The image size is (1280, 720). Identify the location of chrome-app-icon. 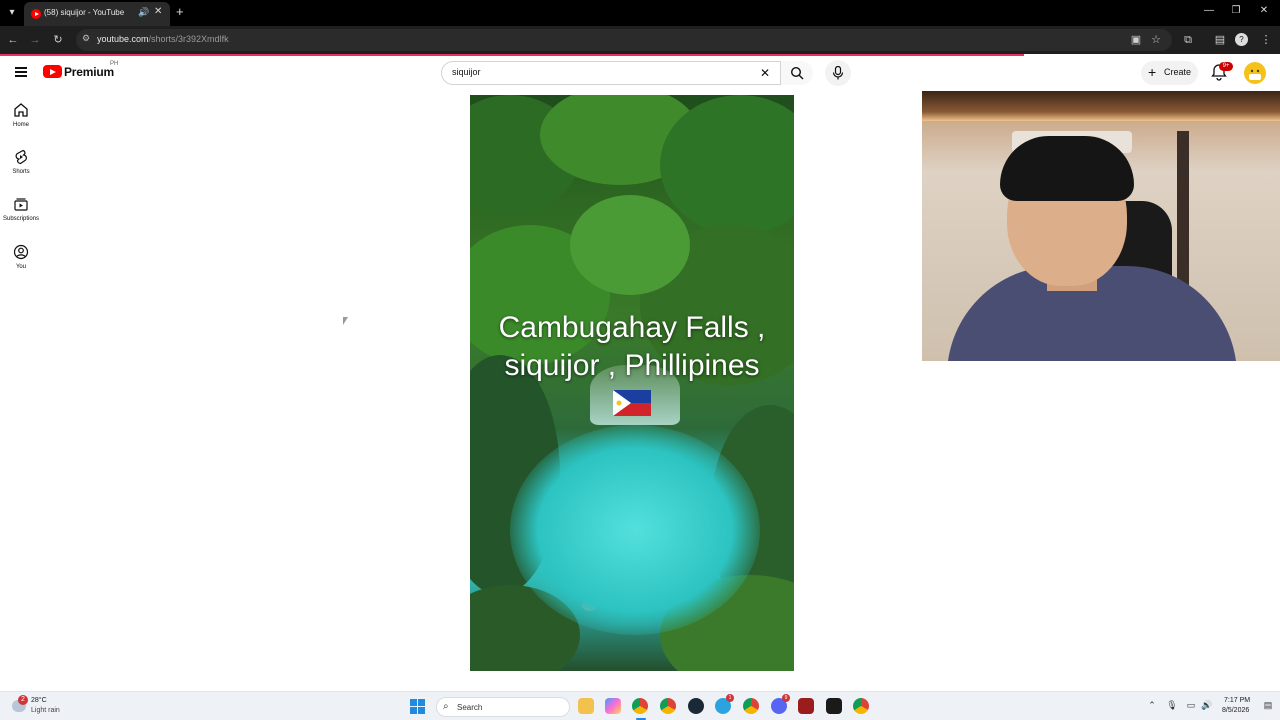
(751, 706).